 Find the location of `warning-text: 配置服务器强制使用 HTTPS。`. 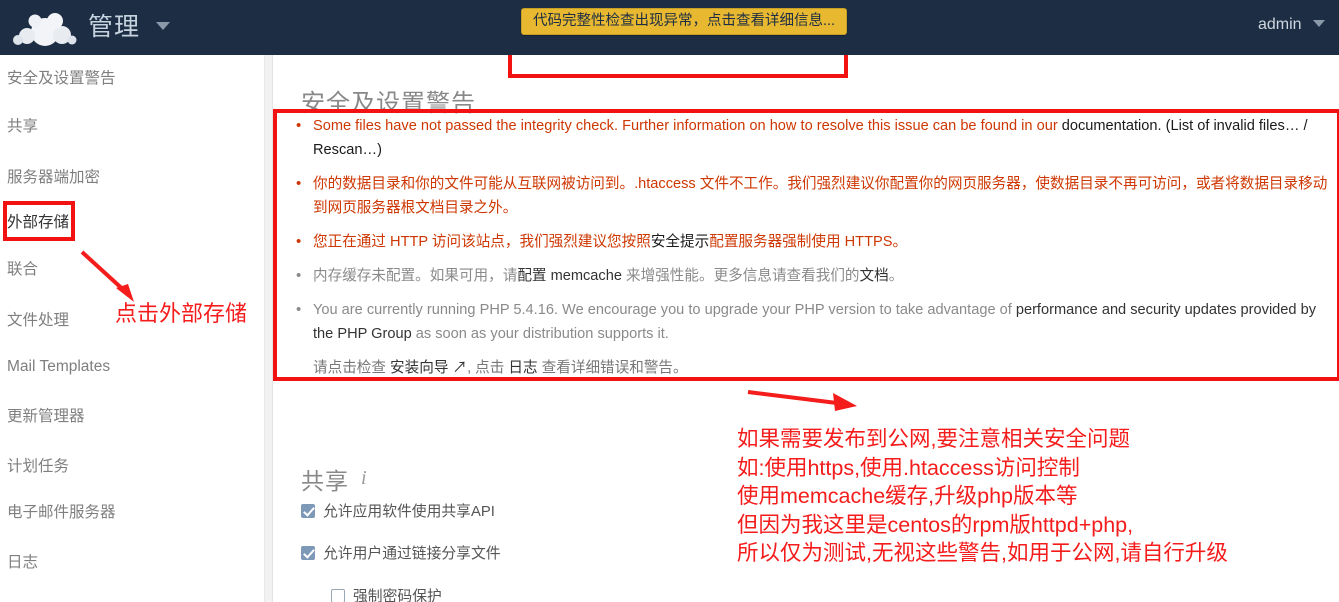

warning-text: 配置服务器强制使用 HTTPS。 is located at coordinates (808, 242).